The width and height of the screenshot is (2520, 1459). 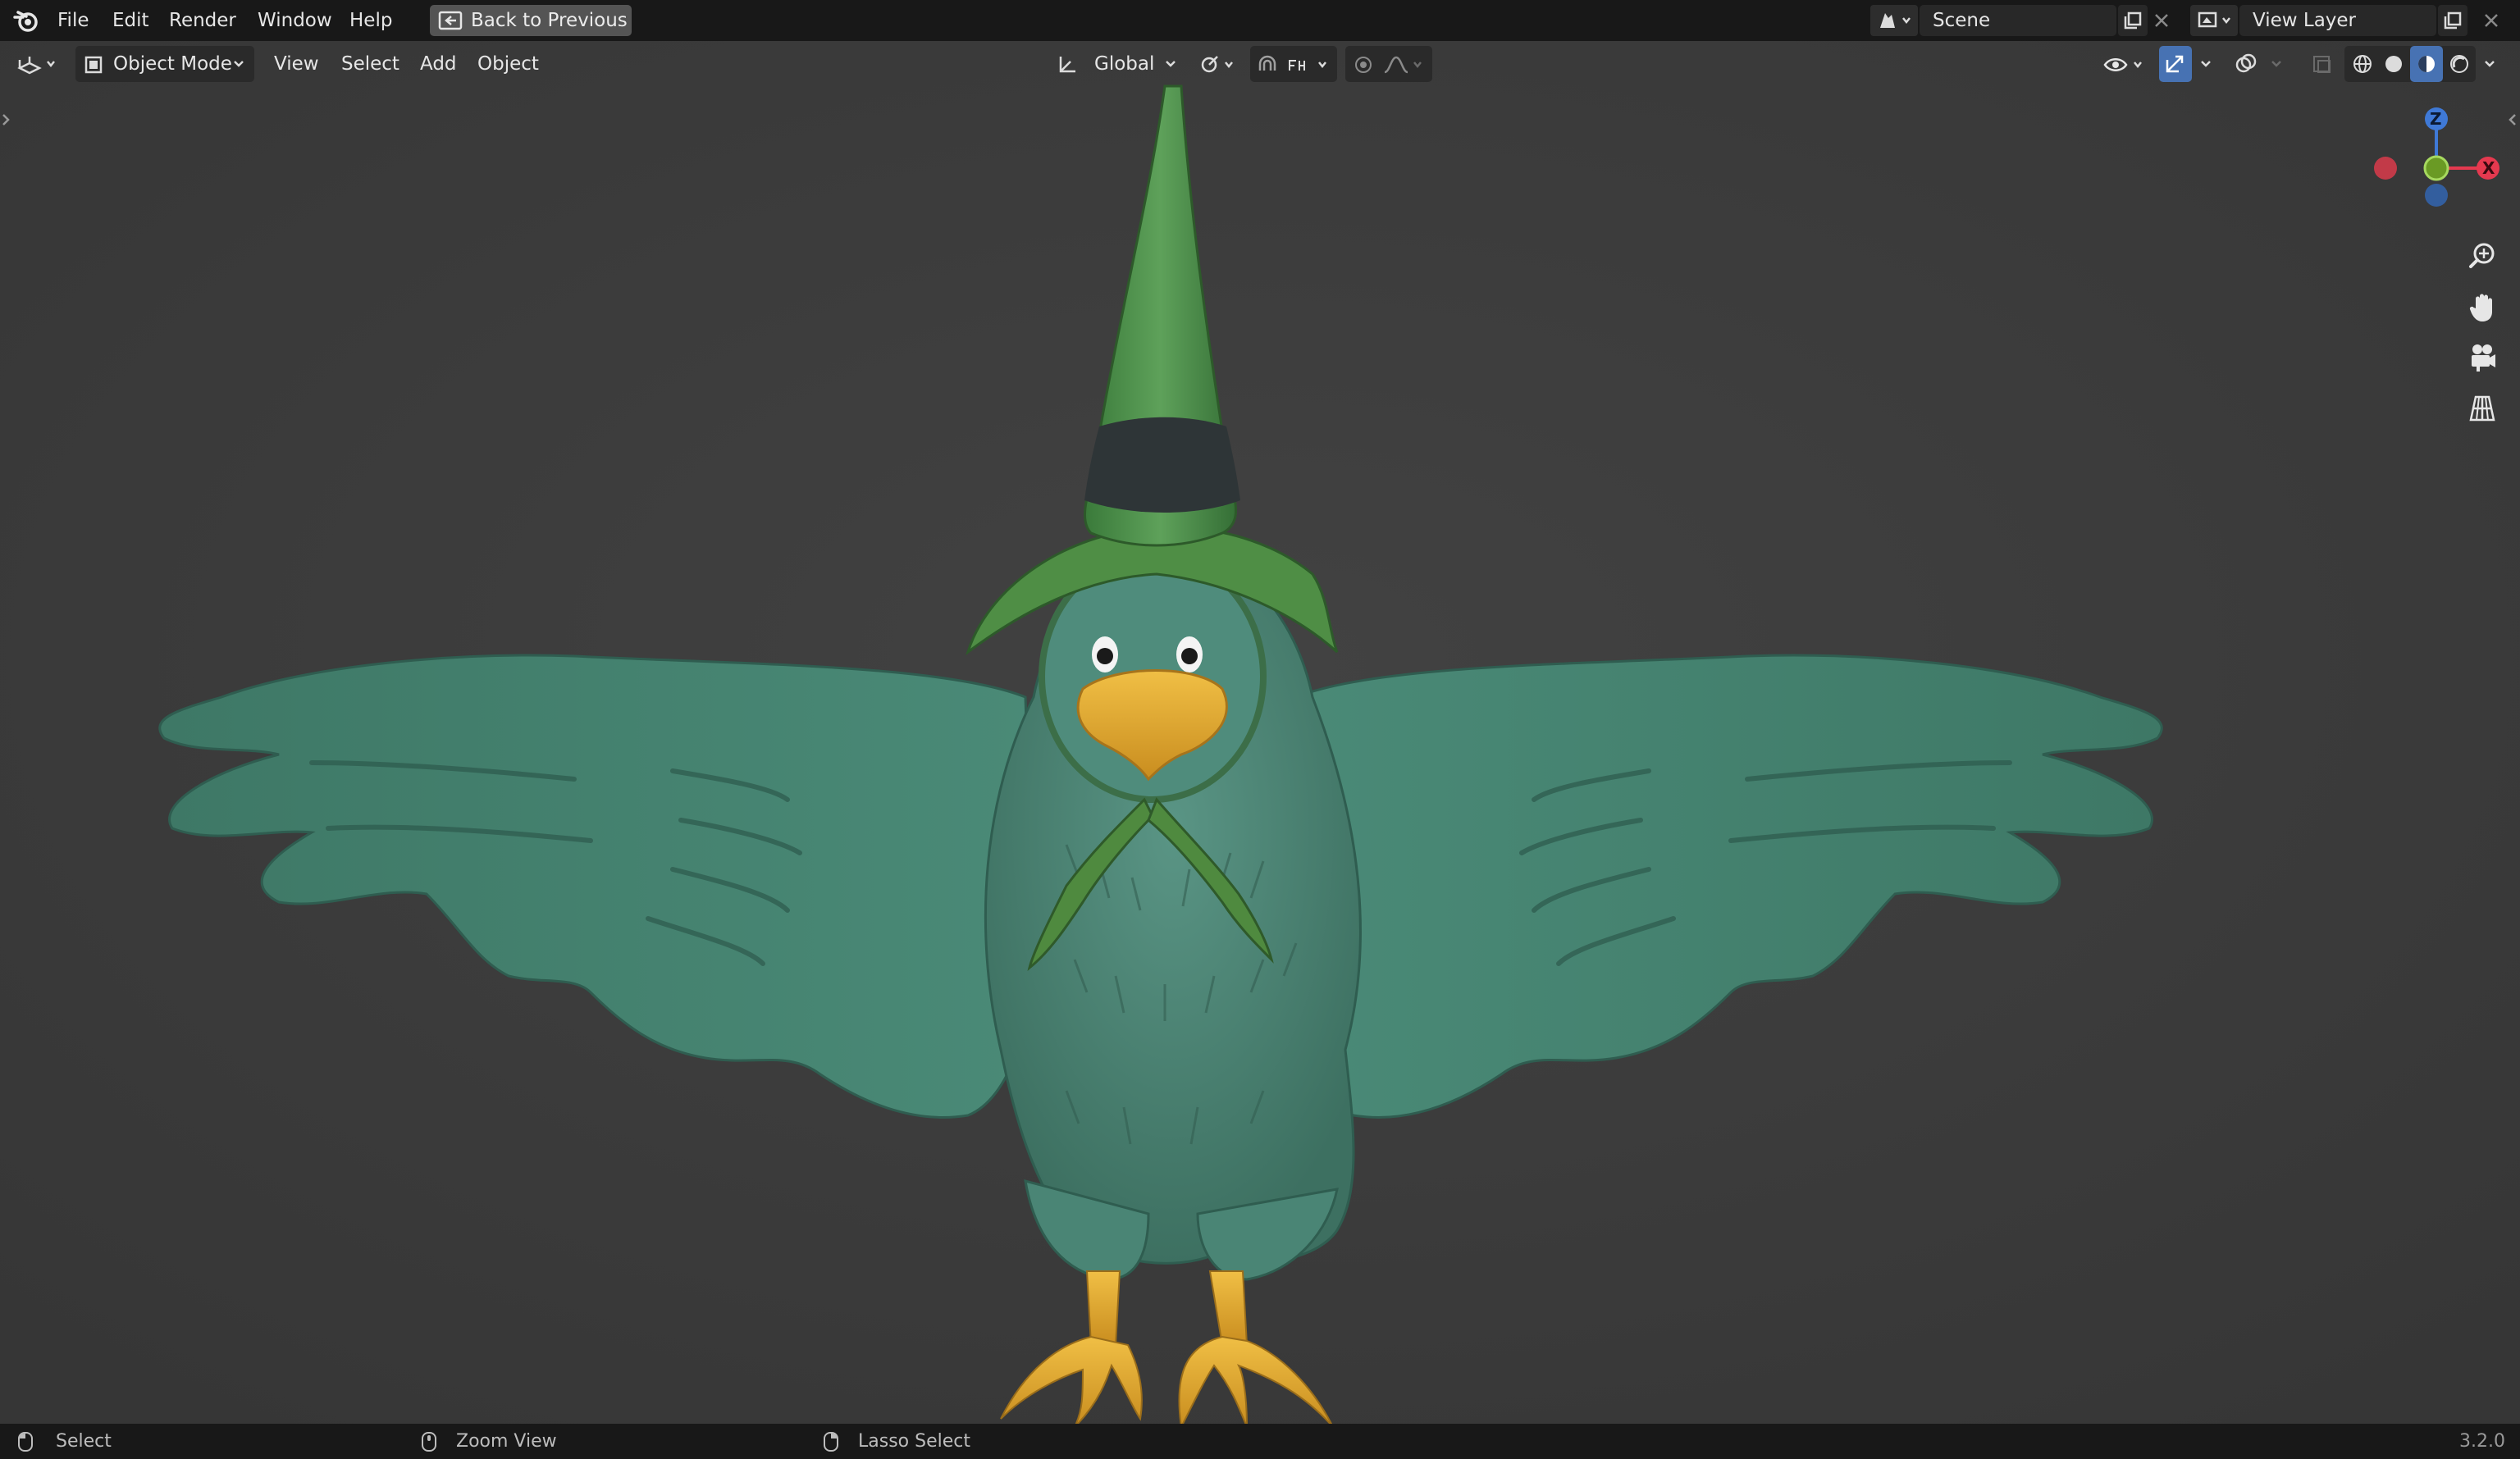 I want to click on back-to-previous-label: Back to Previous, so click(x=549, y=20).